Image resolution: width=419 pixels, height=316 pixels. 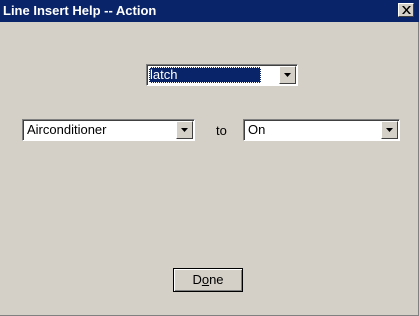 I want to click on device-select-dropdown-button, so click(x=184, y=130).